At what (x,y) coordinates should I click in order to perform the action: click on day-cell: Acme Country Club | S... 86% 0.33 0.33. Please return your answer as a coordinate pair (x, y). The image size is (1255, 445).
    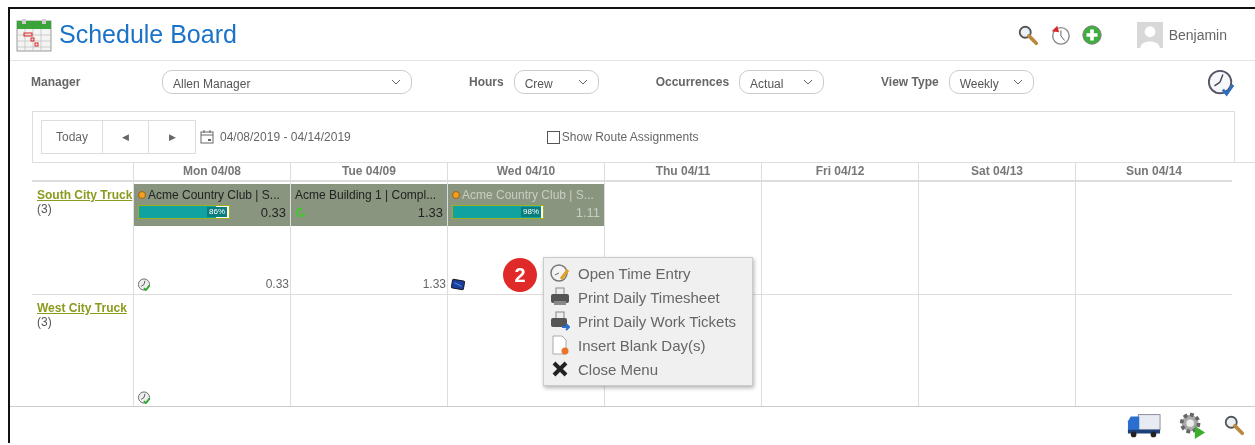
    Looking at the image, I should click on (211, 237).